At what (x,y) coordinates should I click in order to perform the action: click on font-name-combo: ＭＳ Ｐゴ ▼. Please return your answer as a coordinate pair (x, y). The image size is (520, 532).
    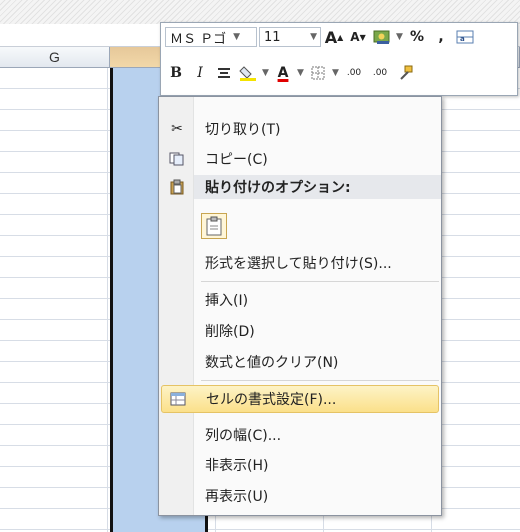
    Looking at the image, I should click on (211, 37).